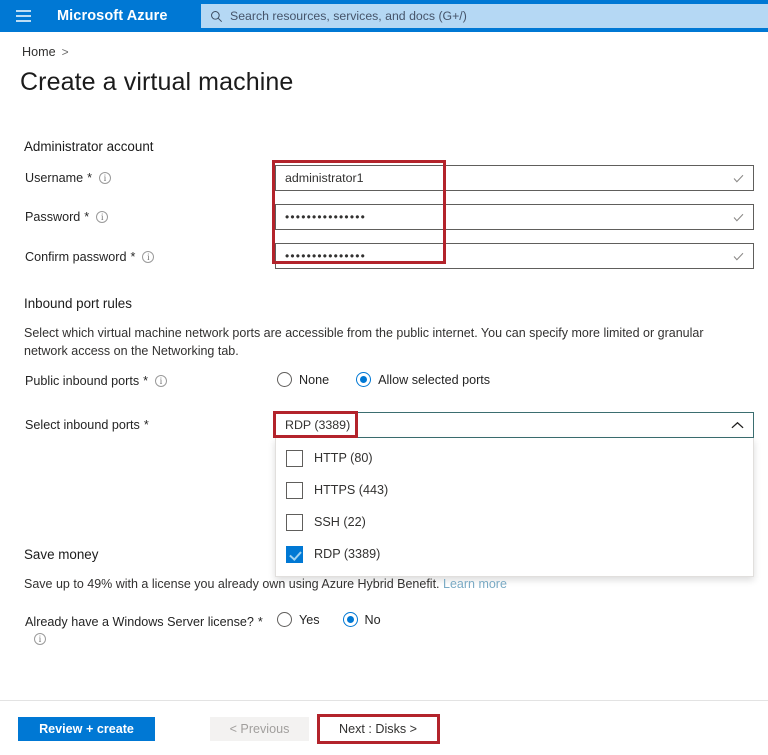  I want to click on label-select-inbound-ports-required: *, so click(146, 425).